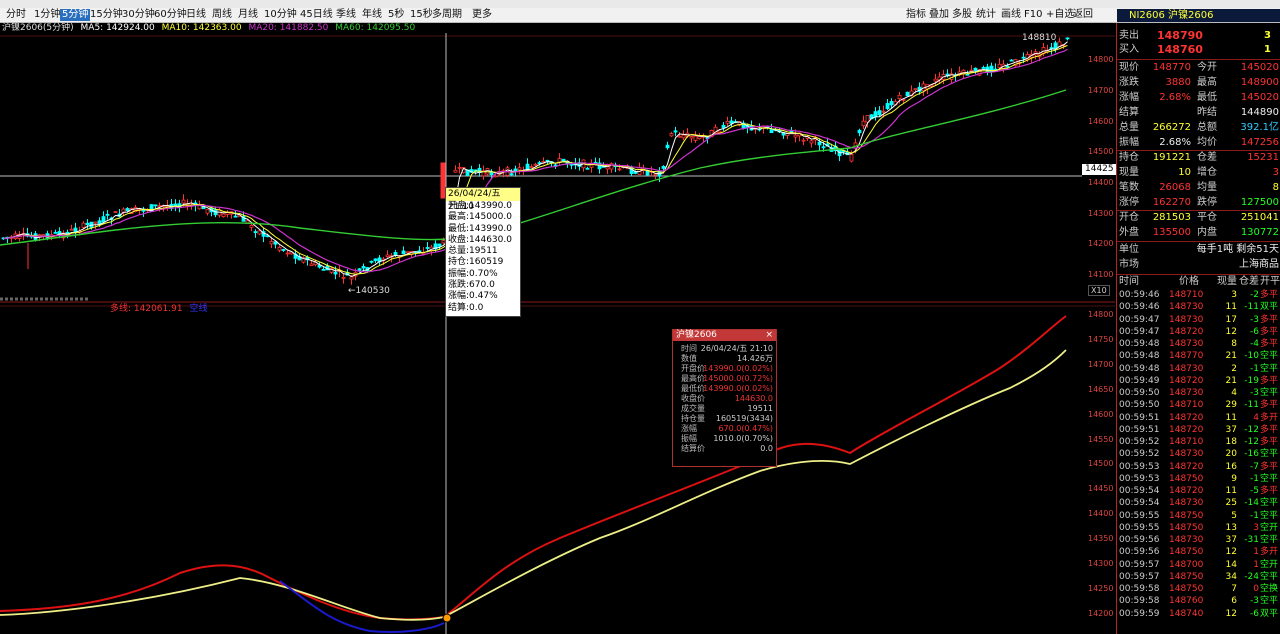  What do you see at coordinates (1060, 15) in the screenshot?
I see `toolbar-button: +自选` at bounding box center [1060, 15].